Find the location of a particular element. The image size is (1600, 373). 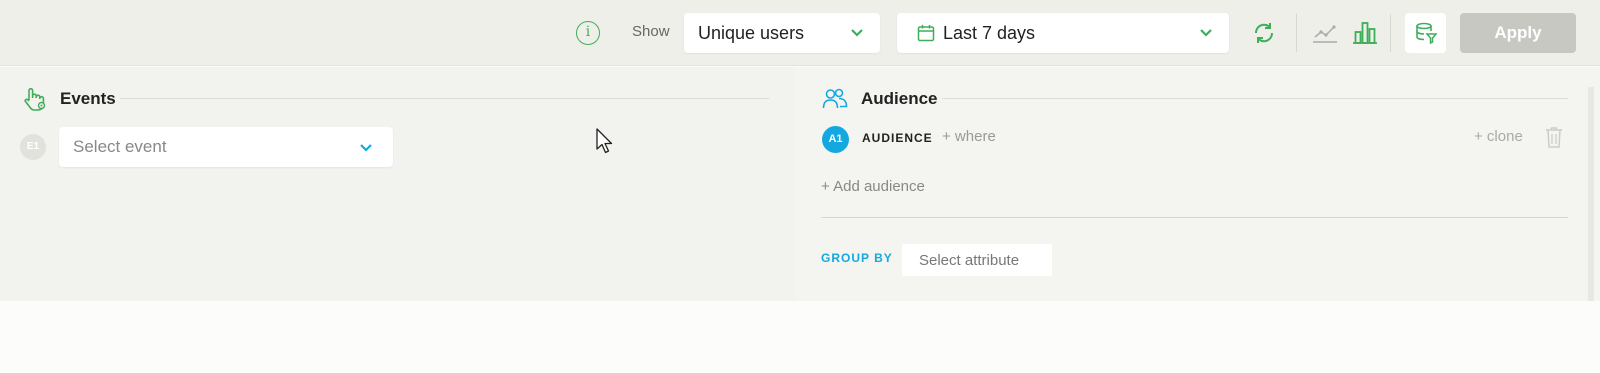

metric-dropdown: Unique users is located at coordinates (782, 33).